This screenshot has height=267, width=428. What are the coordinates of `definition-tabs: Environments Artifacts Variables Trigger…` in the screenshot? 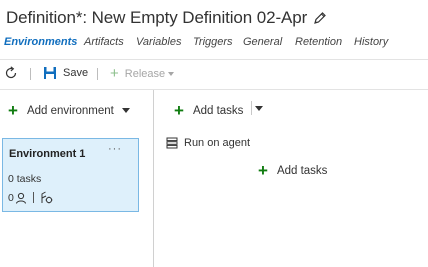 It's located at (214, 45).